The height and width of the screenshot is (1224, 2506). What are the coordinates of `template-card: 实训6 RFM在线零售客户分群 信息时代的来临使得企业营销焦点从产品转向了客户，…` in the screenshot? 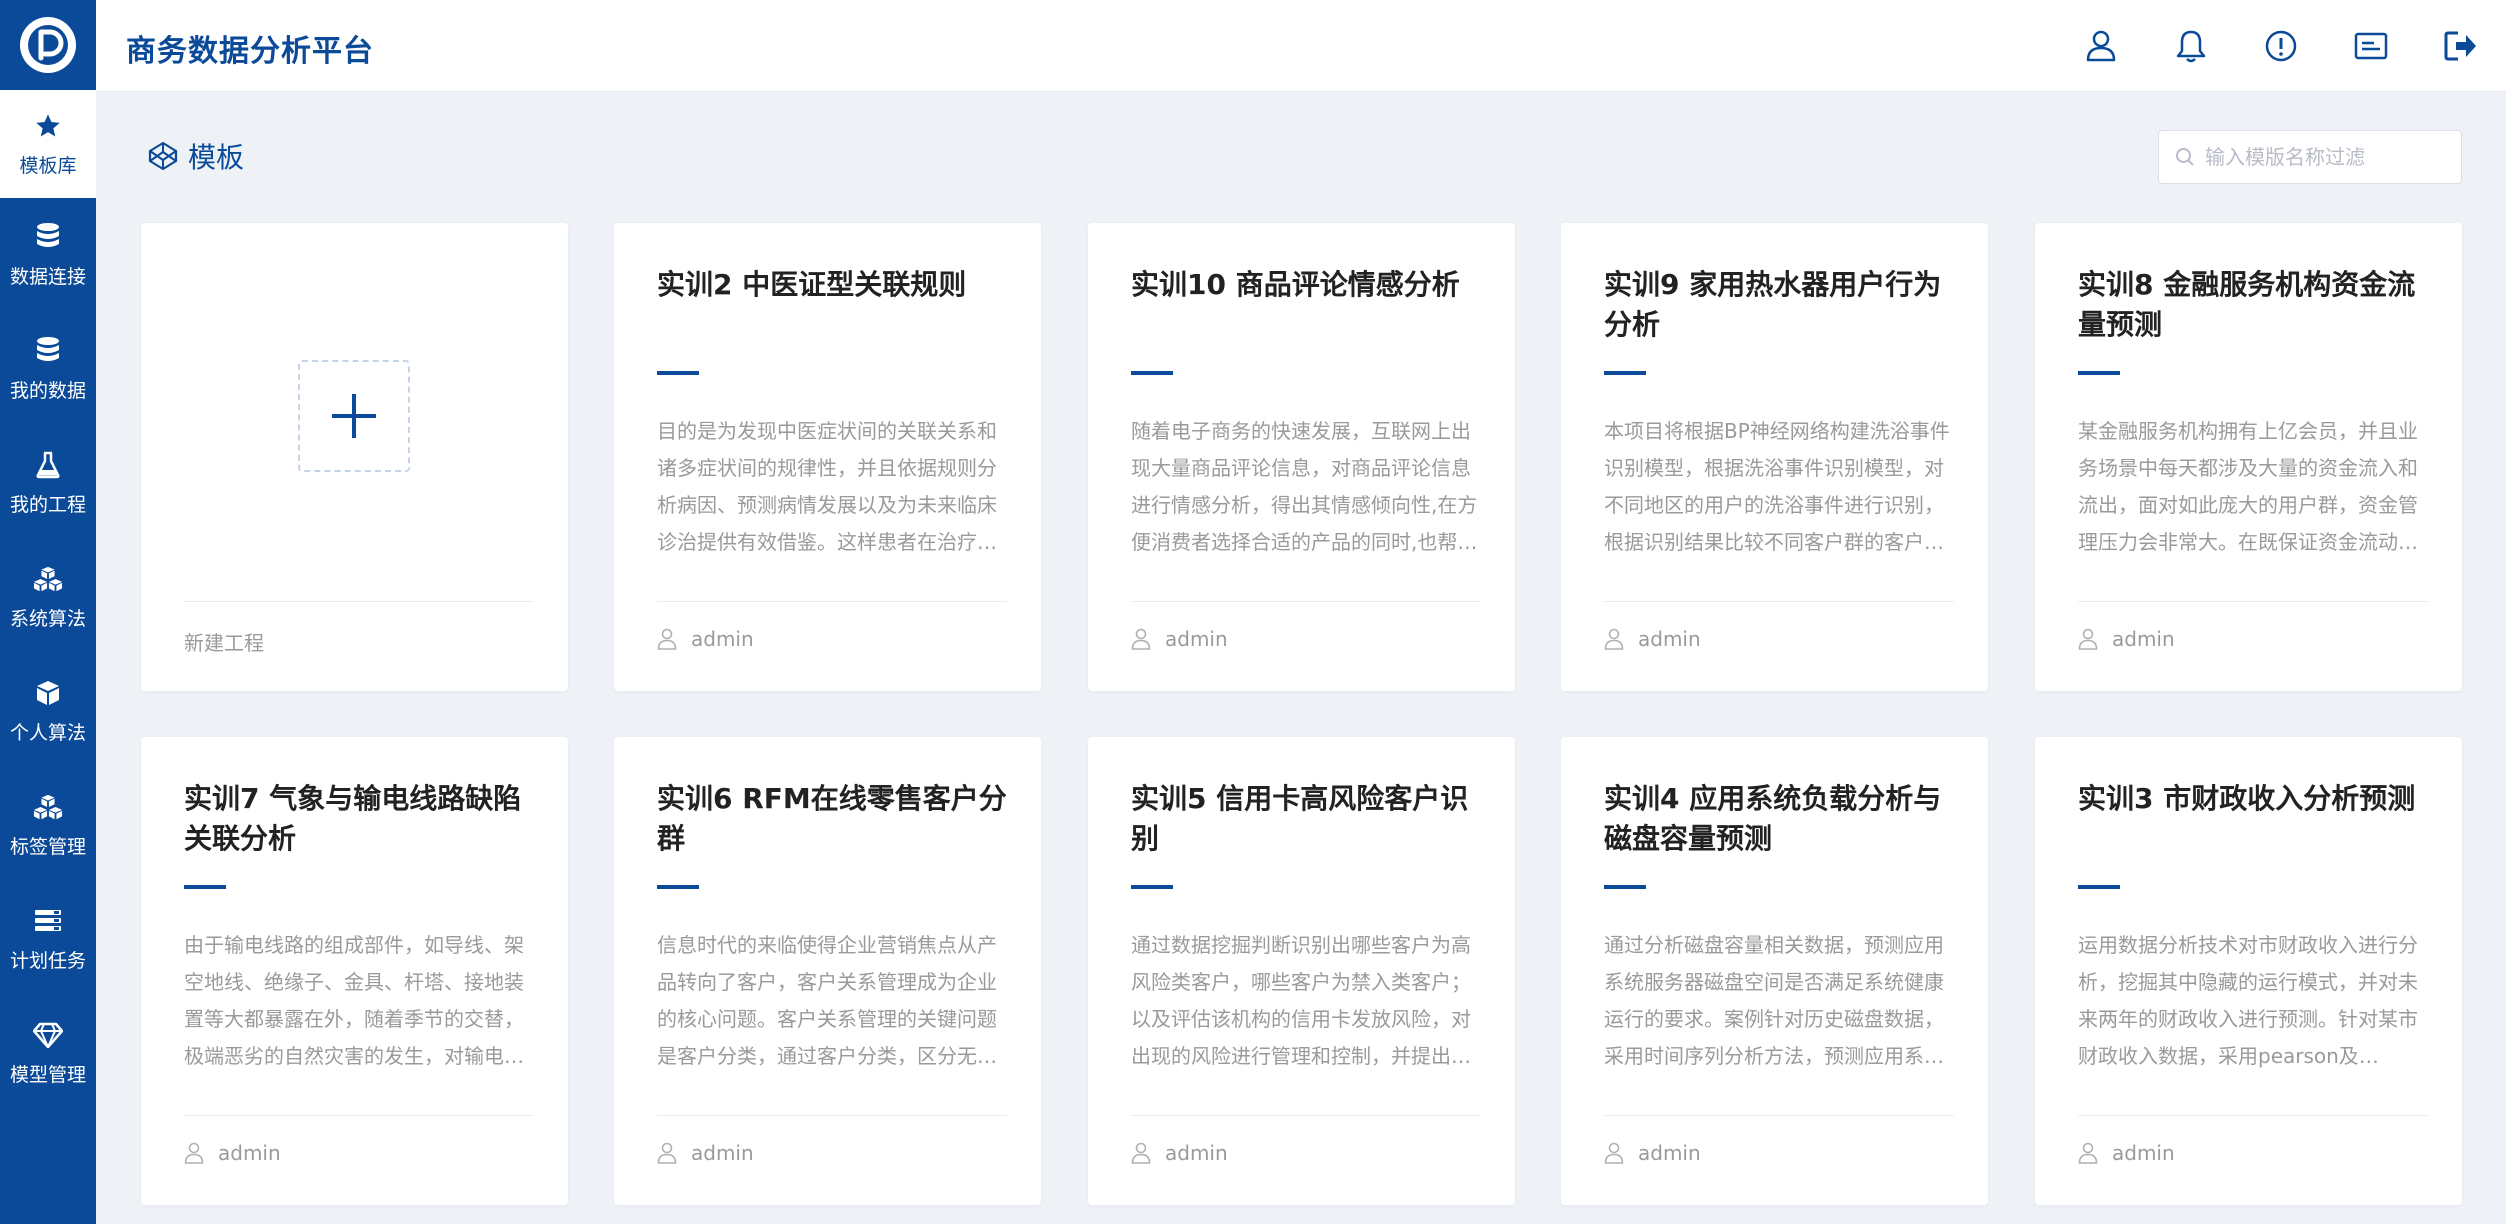 It's located at (827, 971).